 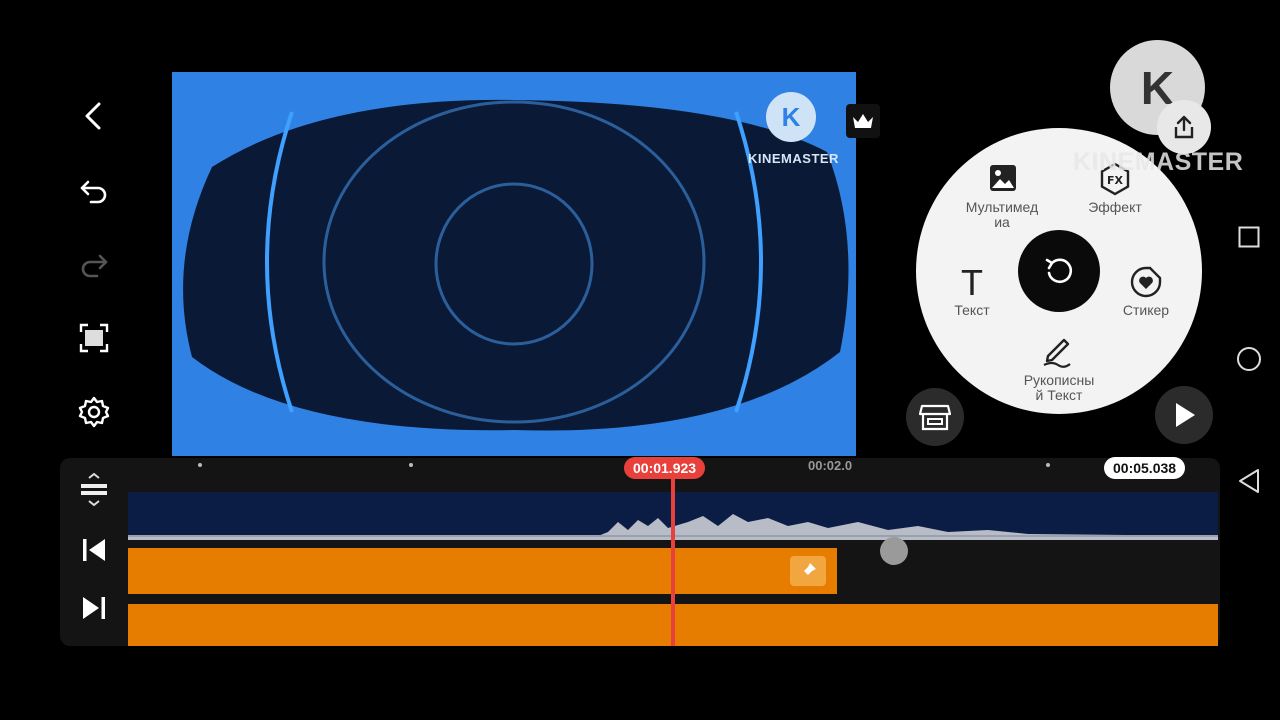 What do you see at coordinates (673, 559) in the screenshot?
I see `playhead` at bounding box center [673, 559].